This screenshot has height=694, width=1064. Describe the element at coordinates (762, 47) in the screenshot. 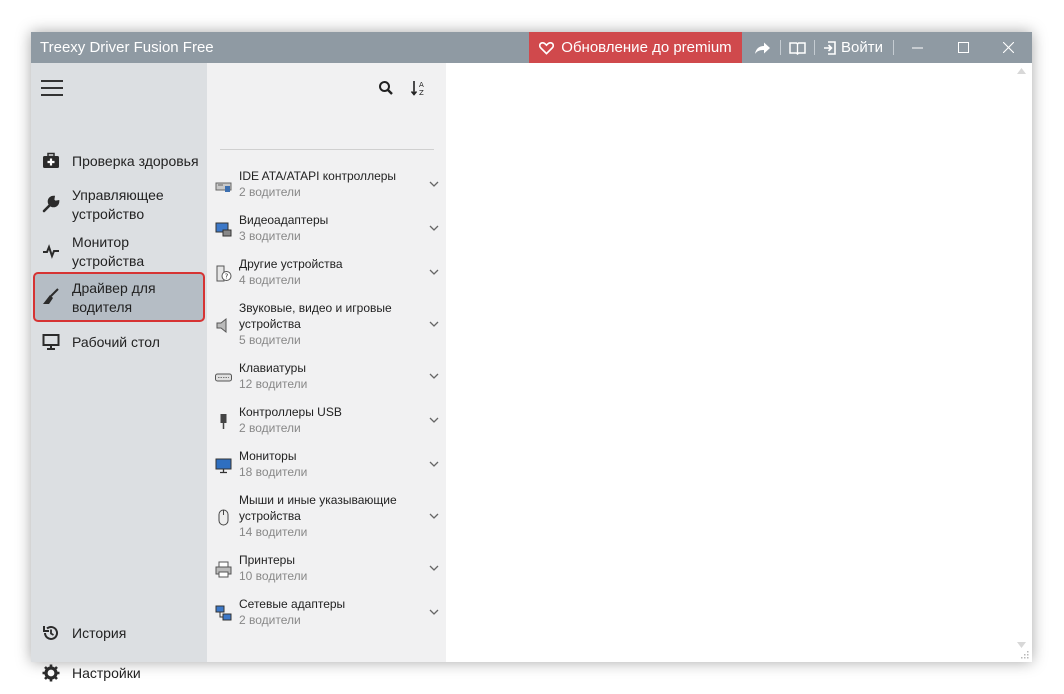

I see `share-button` at that location.